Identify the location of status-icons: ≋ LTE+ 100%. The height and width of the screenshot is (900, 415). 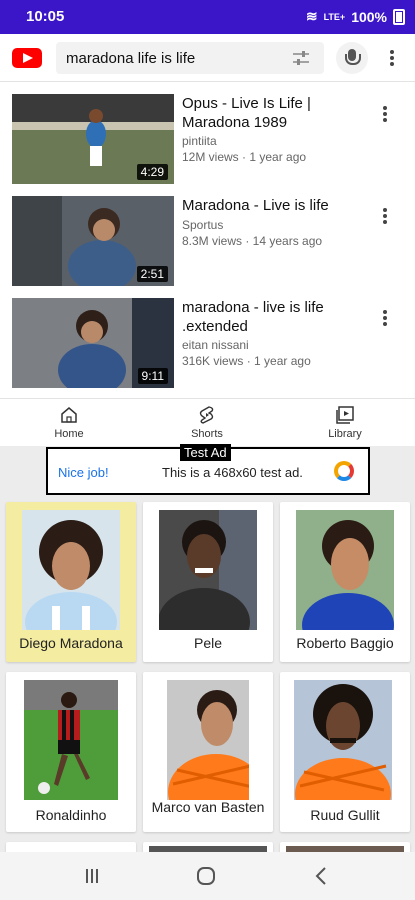
(355, 16).